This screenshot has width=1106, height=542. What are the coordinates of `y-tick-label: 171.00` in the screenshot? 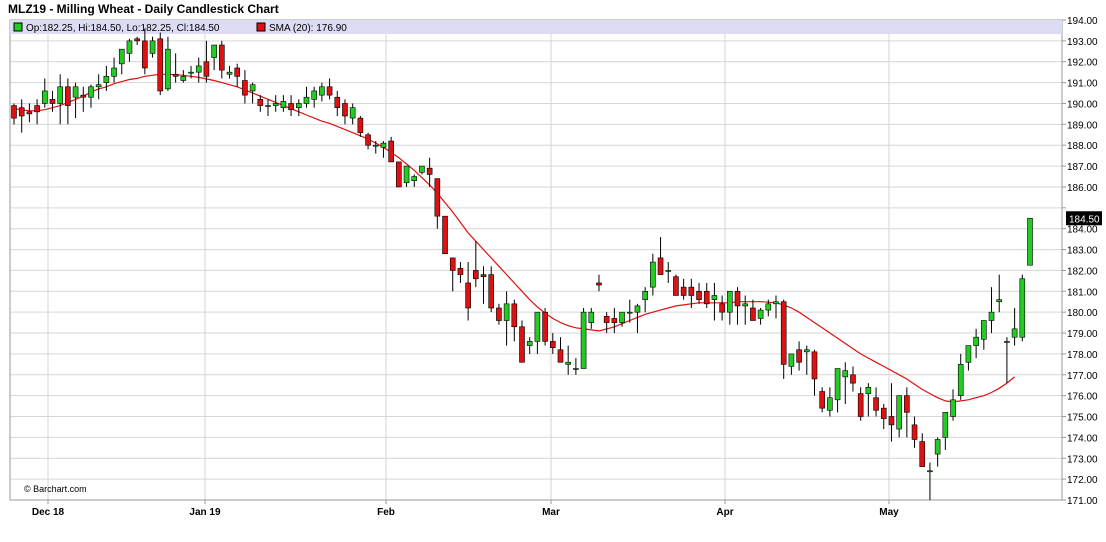 It's located at (1082, 501).